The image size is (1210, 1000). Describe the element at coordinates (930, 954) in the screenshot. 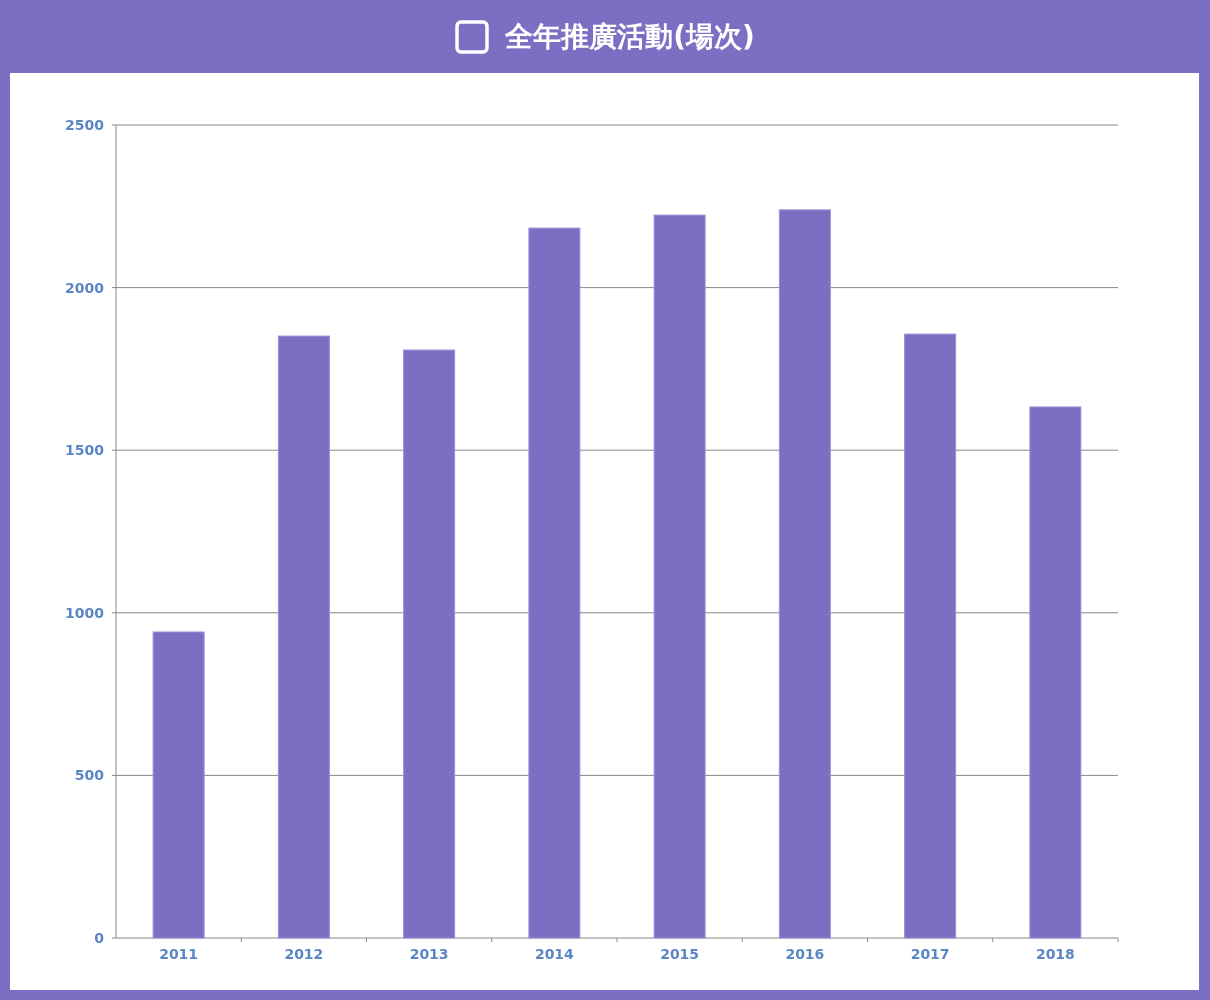

I see `x-tick-label: 2017` at that location.